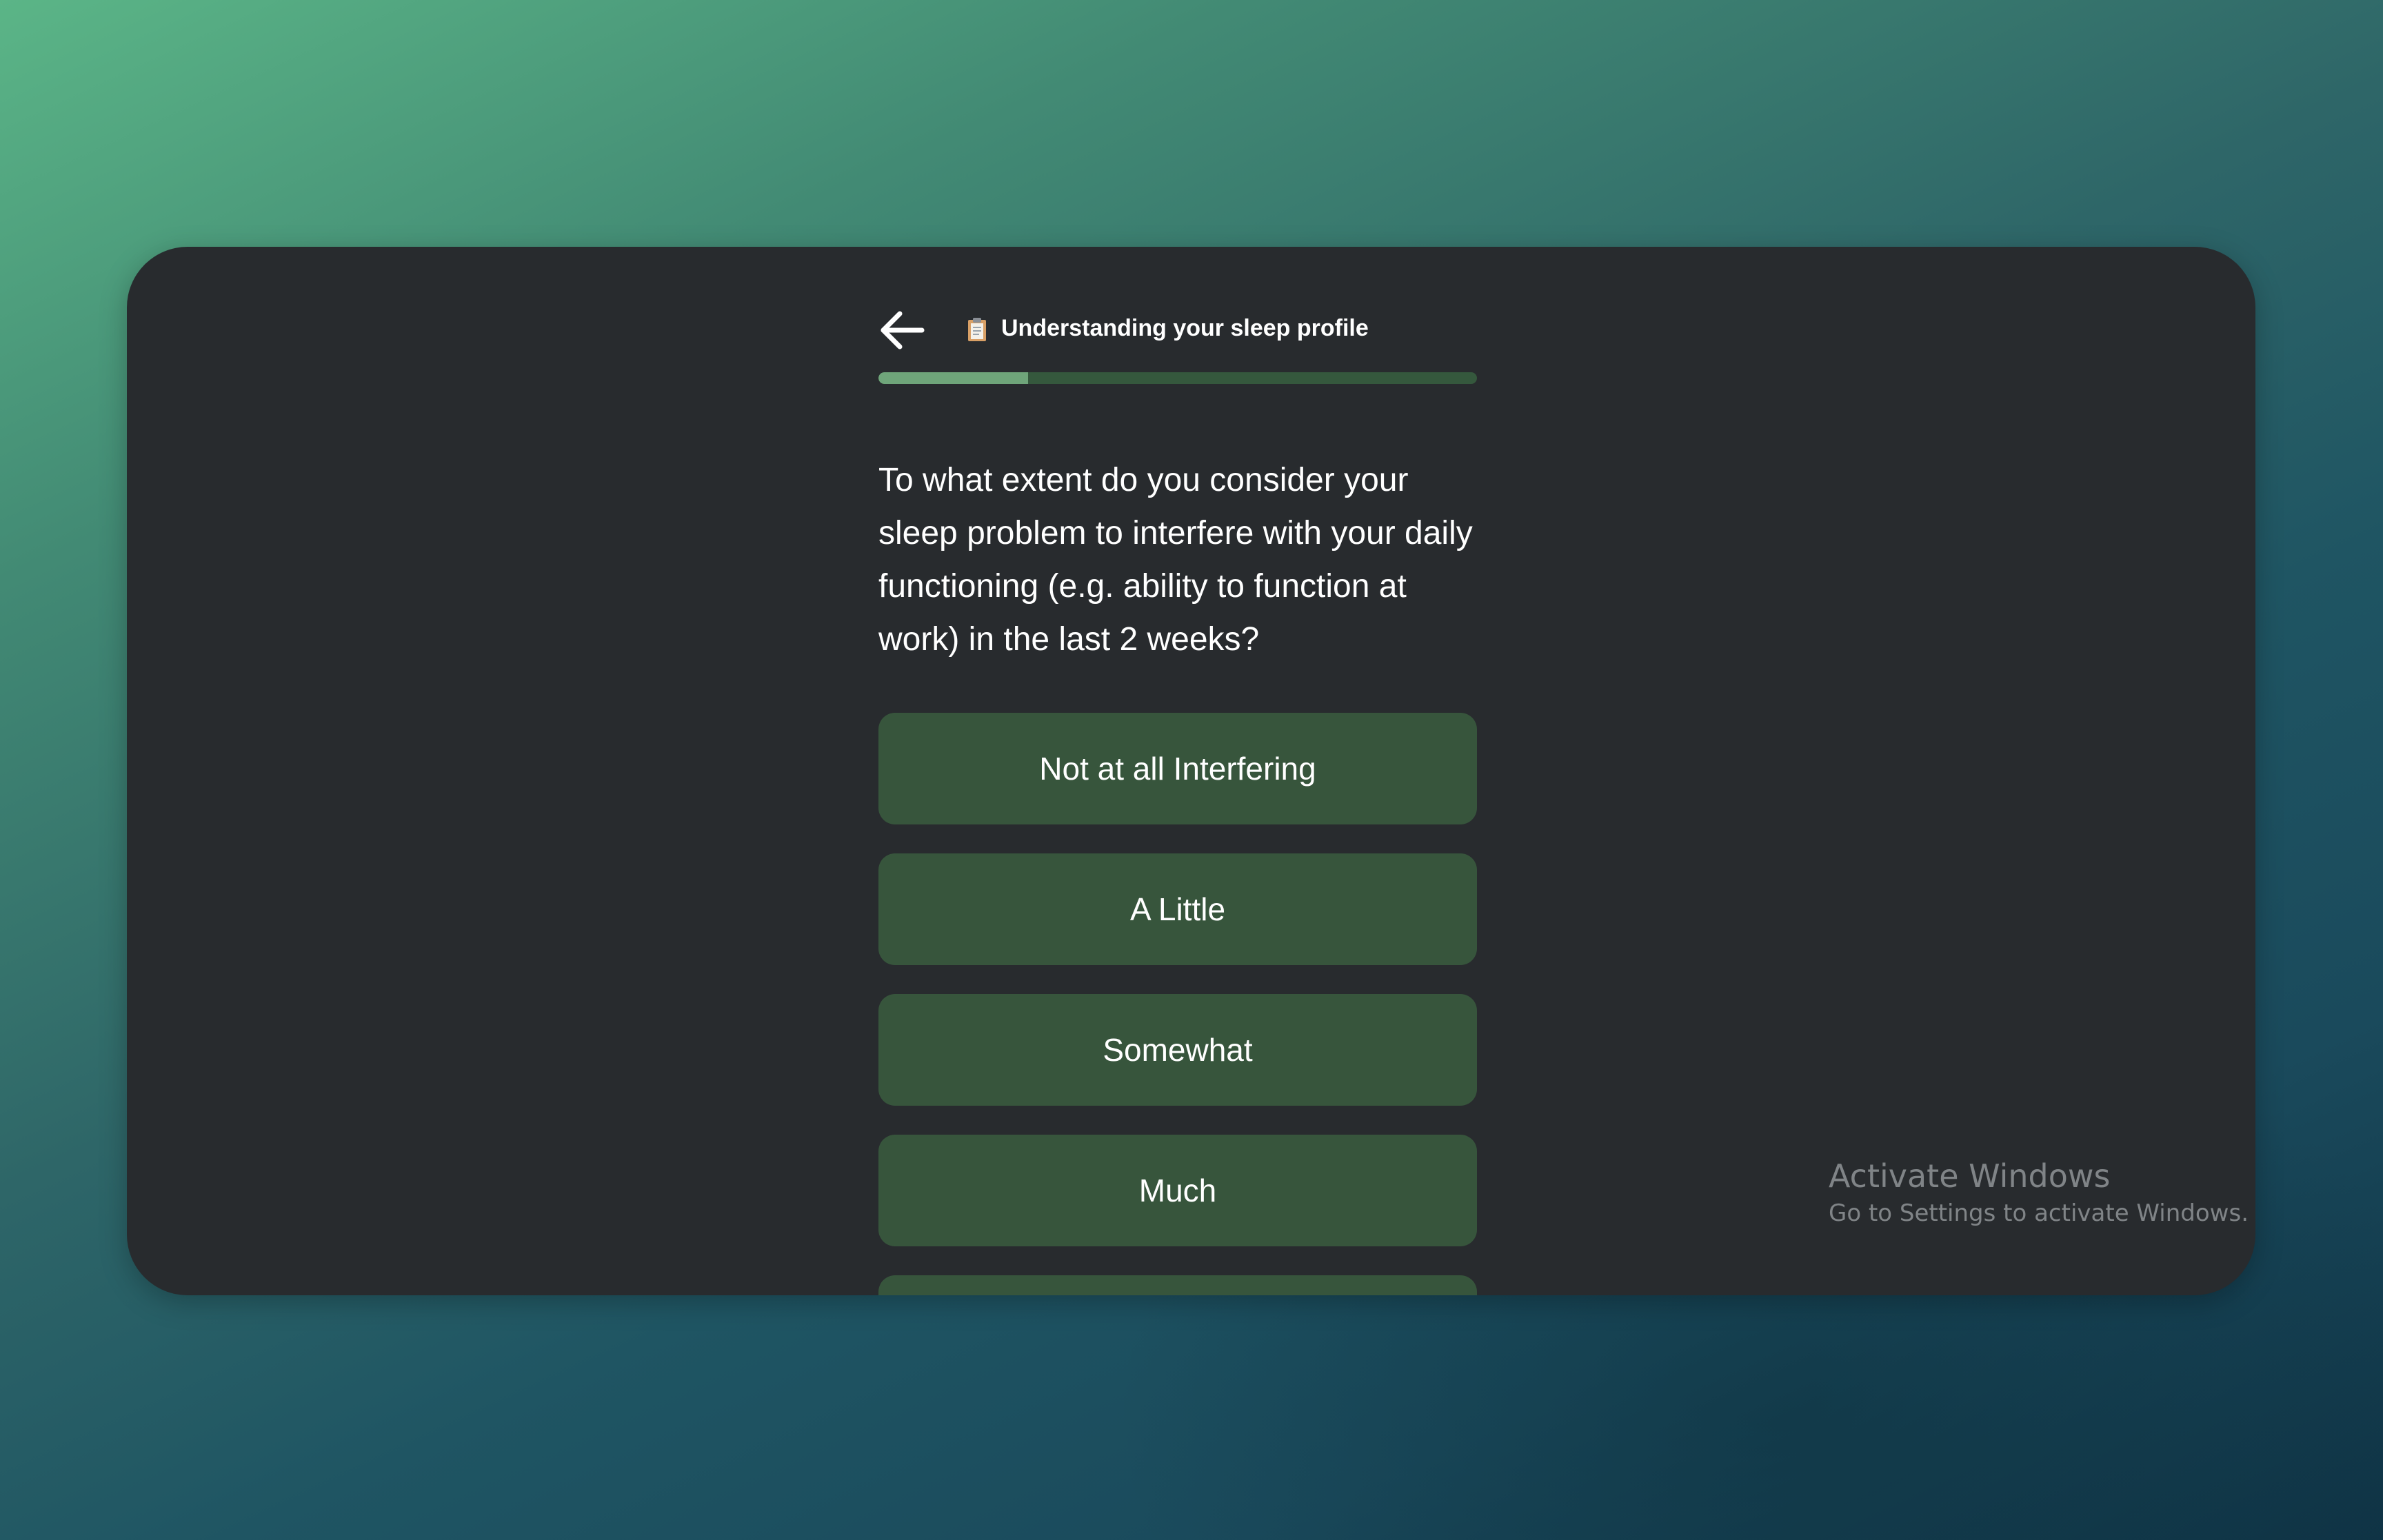  I want to click on option-partially-visible-button, so click(1177, 1285).